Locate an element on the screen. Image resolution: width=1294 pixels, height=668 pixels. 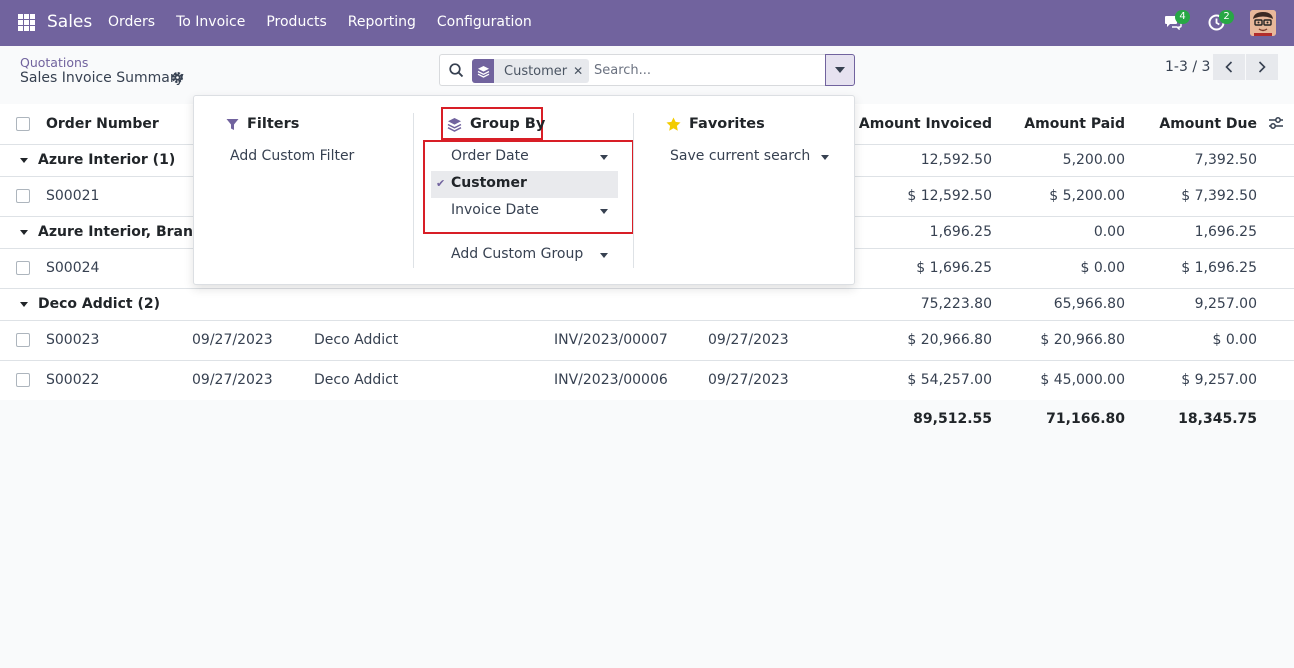
invoice-number: INV/2023/00006 is located at coordinates (611, 380).